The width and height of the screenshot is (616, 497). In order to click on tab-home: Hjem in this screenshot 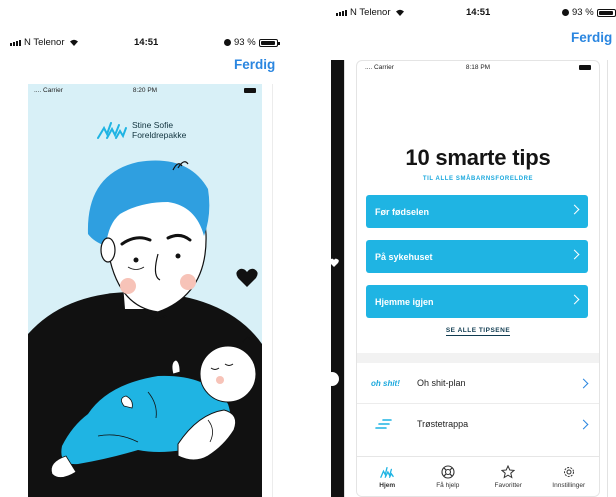, I will do `click(387, 476)`.